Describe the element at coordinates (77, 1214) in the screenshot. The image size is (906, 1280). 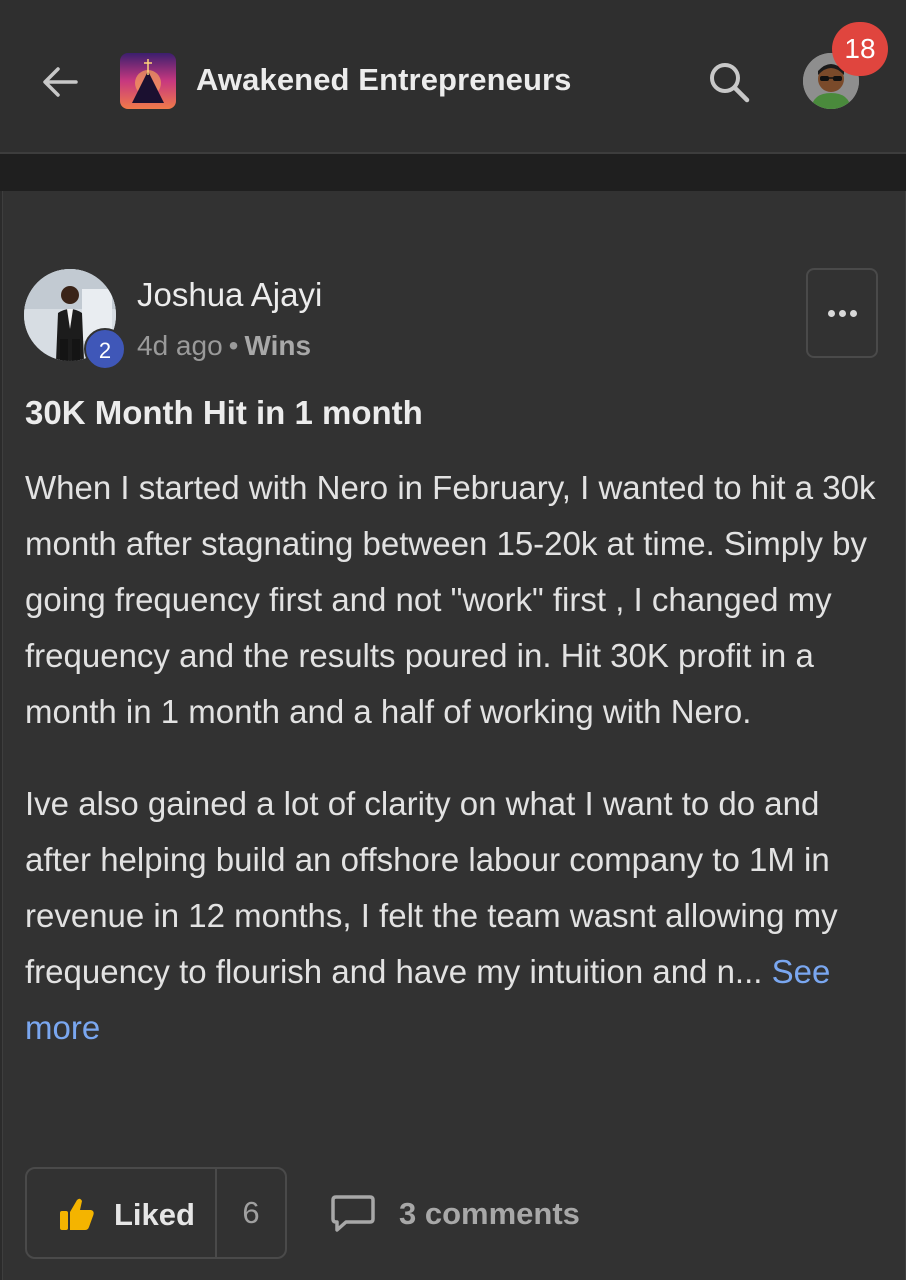
I see `thumbs-up-icon` at that location.